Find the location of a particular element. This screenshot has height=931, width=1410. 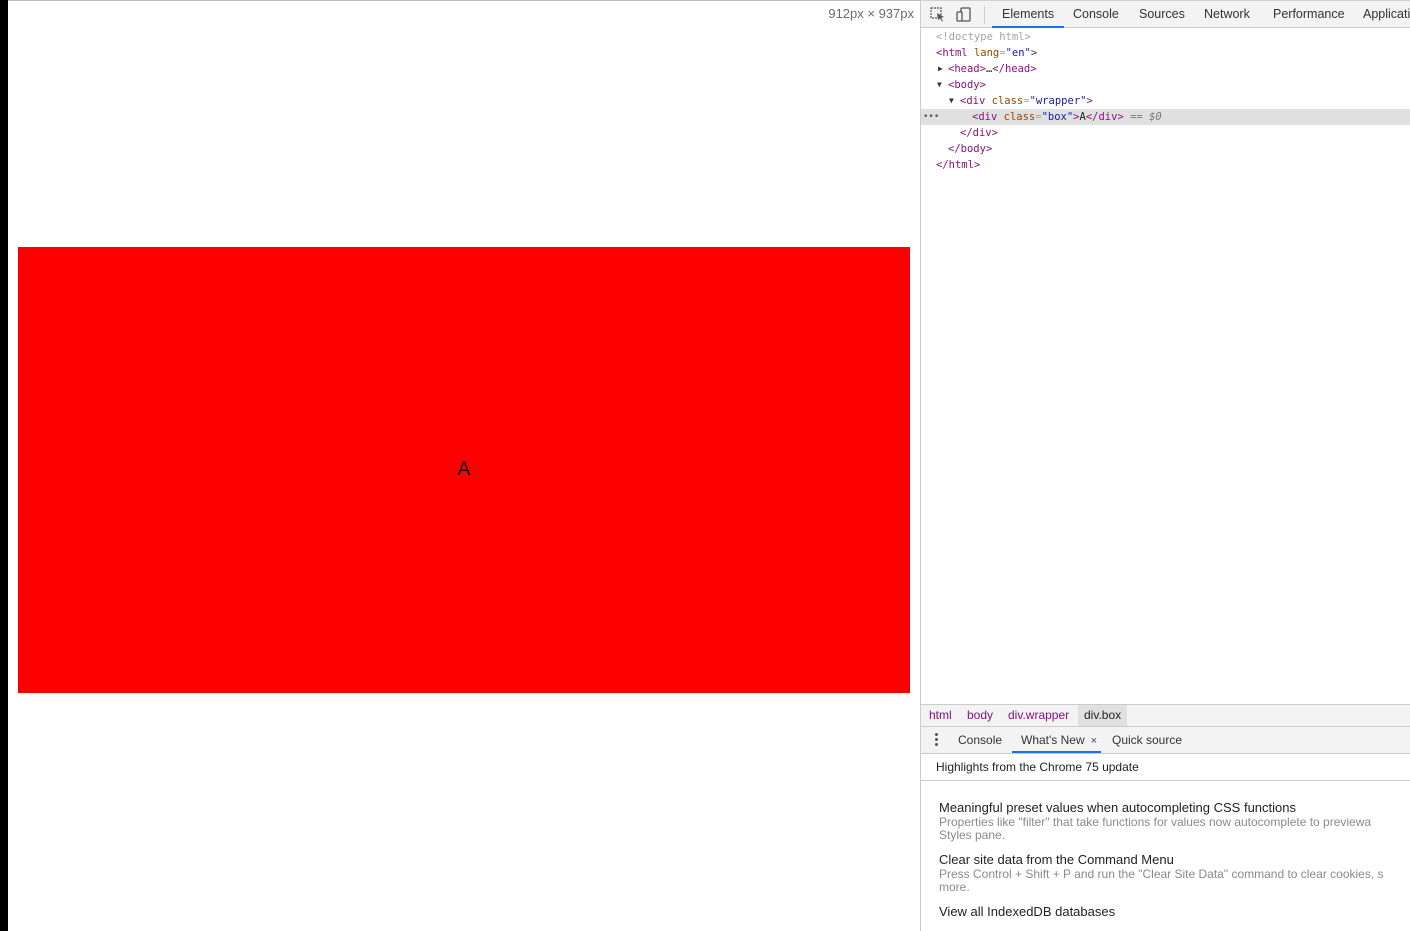

news-item: View all IndexedDB databases is located at coordinates (1174, 911).